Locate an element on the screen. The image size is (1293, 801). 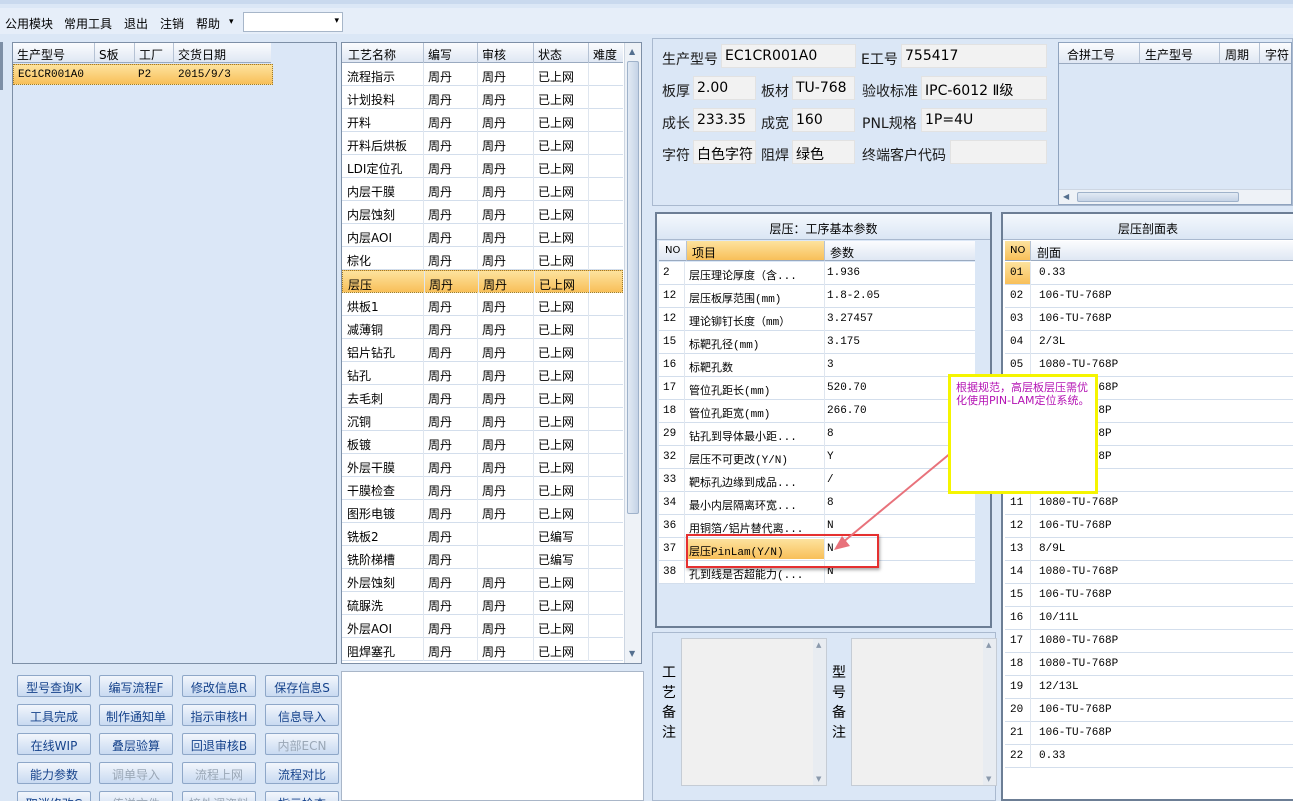
action-button: 制作通知单 is located at coordinates (136, 715).